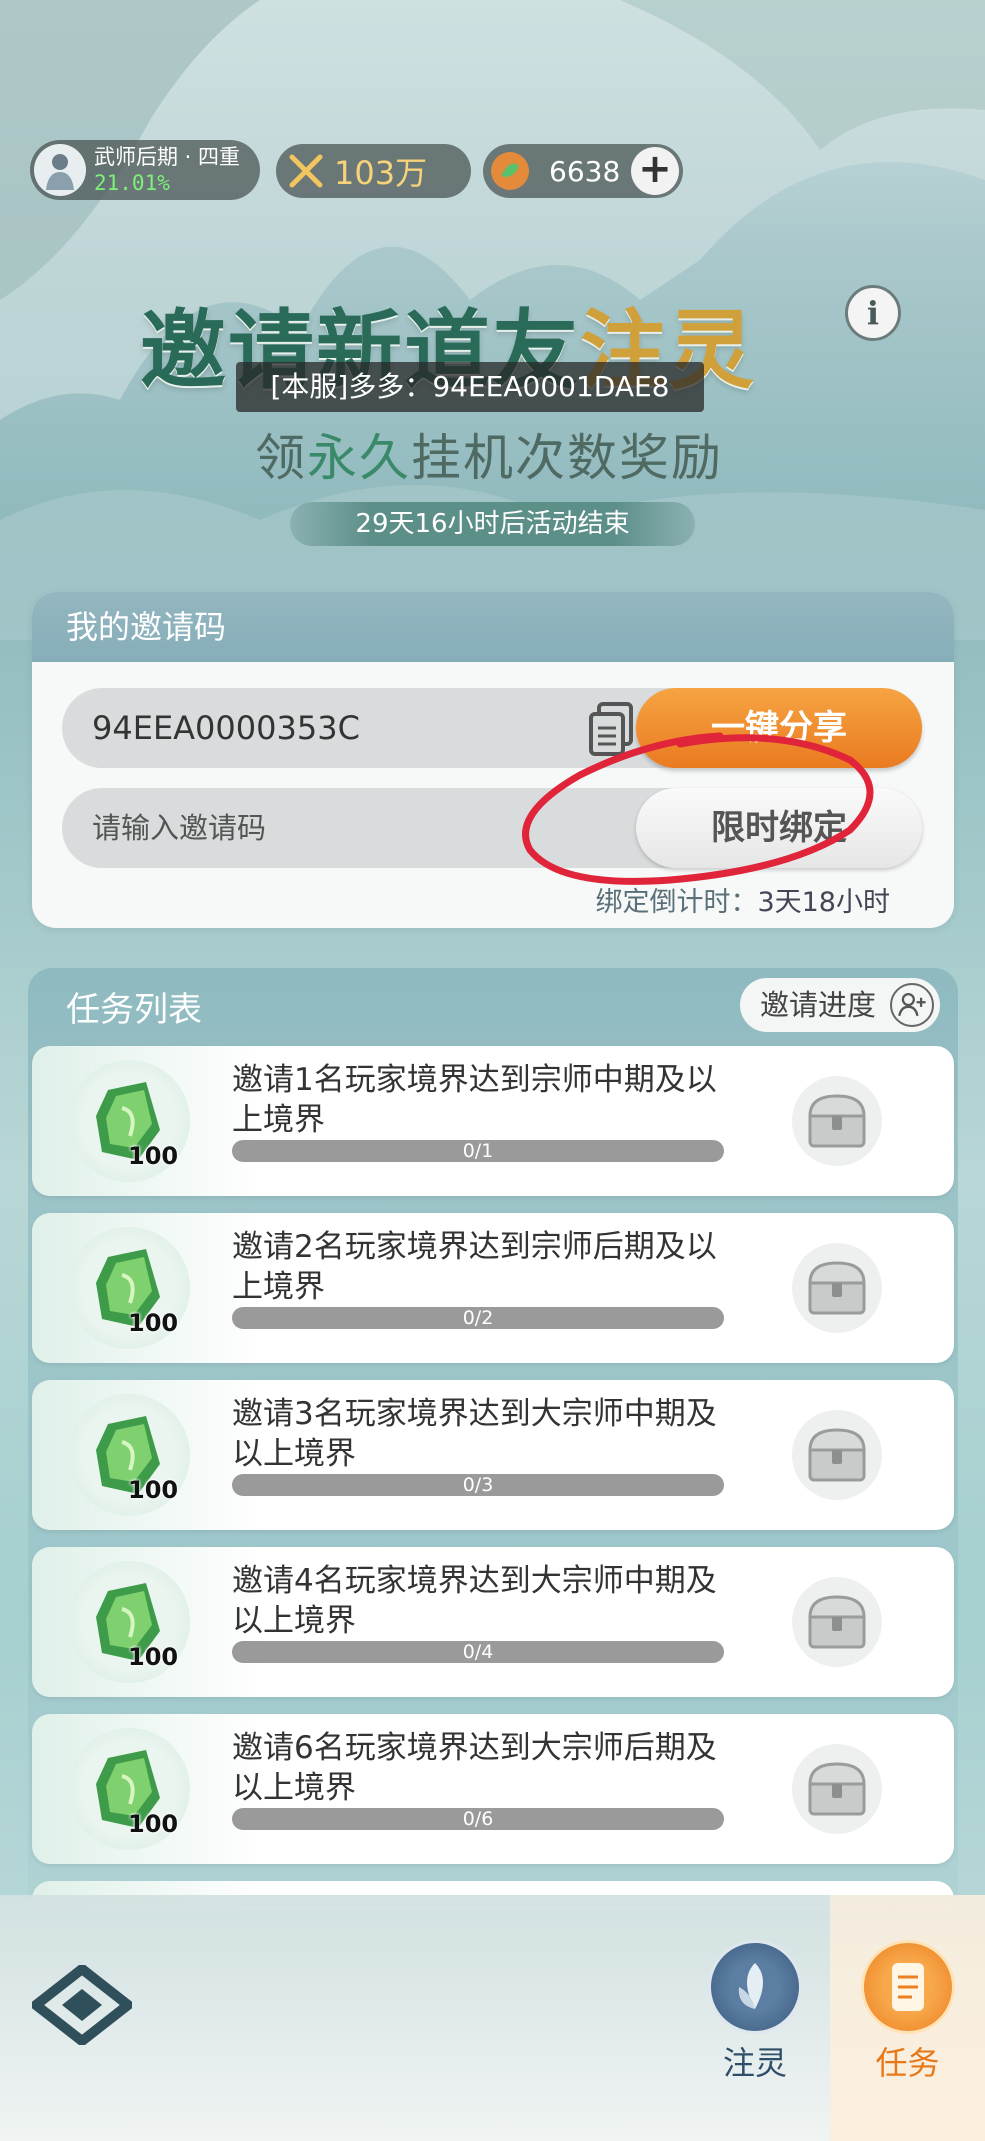 The image size is (985, 2141). What do you see at coordinates (281, 458) in the screenshot?
I see `subtitle-pre: 领` at bounding box center [281, 458].